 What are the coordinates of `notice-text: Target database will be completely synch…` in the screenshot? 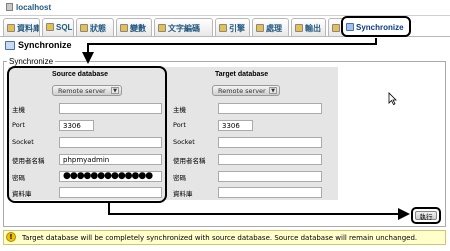 It's located at (220, 238).